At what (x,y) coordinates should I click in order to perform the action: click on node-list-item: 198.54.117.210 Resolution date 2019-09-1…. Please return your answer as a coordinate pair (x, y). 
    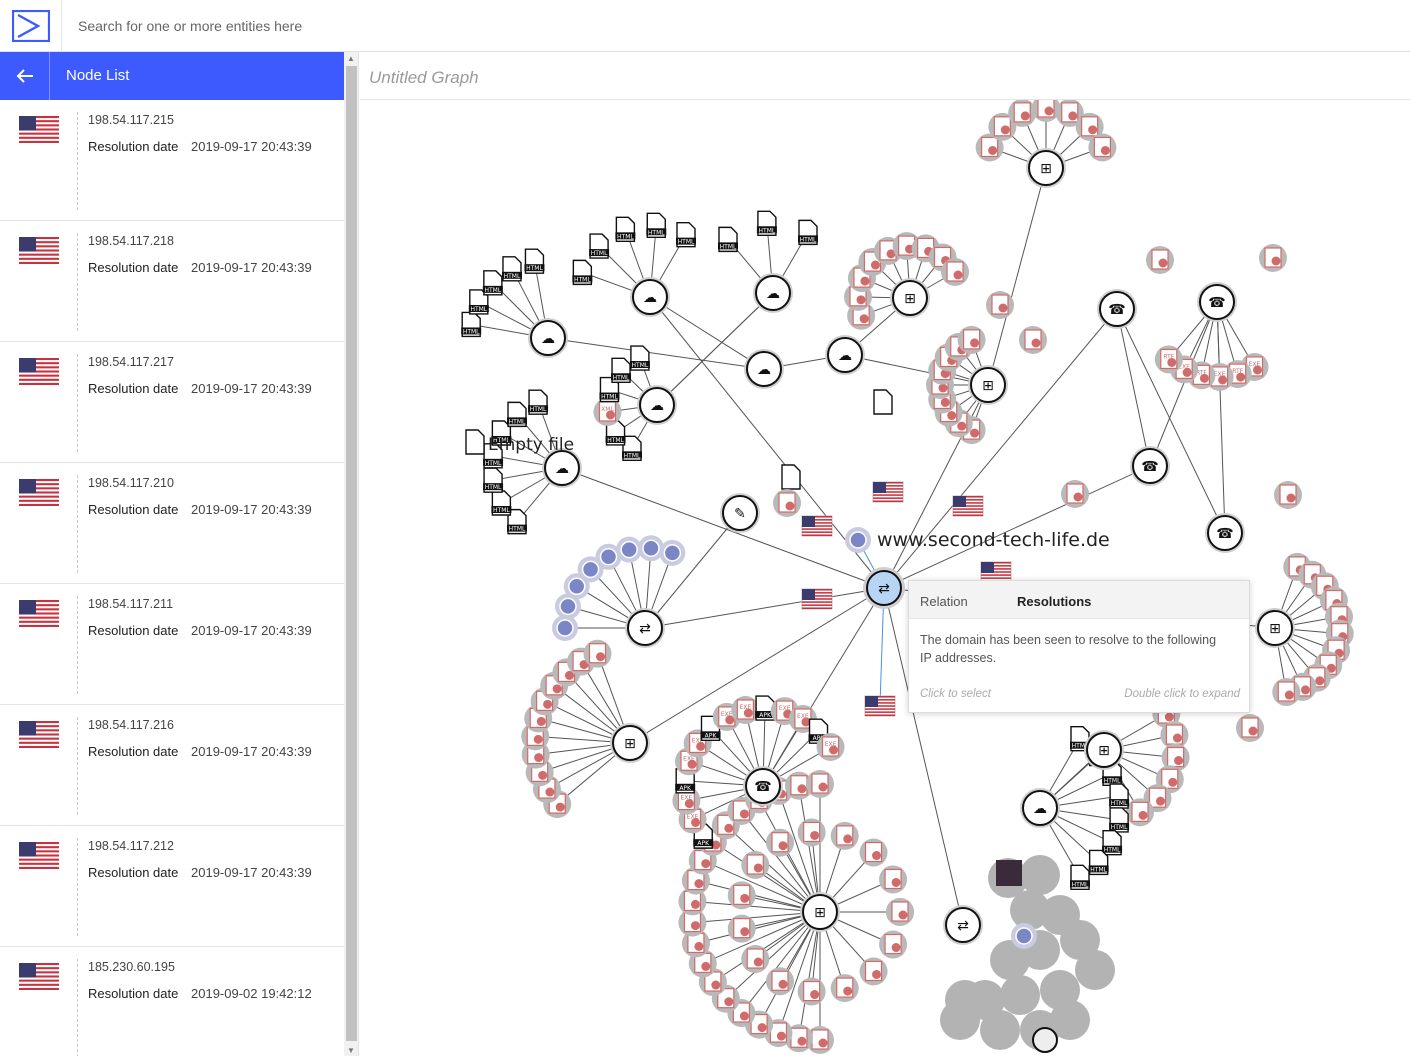
    Looking at the image, I should click on (172, 523).